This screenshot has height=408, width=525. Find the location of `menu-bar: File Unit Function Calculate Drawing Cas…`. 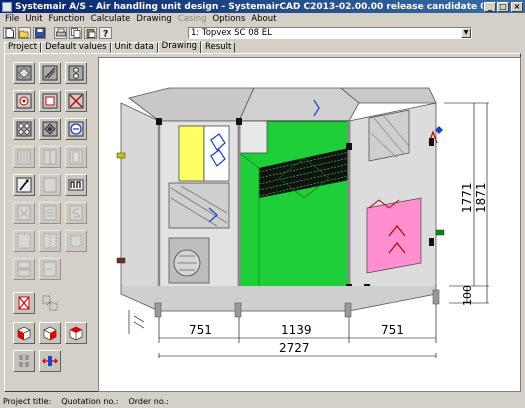

menu-bar: File Unit Function Calculate Drawing Cas… is located at coordinates (262, 19).